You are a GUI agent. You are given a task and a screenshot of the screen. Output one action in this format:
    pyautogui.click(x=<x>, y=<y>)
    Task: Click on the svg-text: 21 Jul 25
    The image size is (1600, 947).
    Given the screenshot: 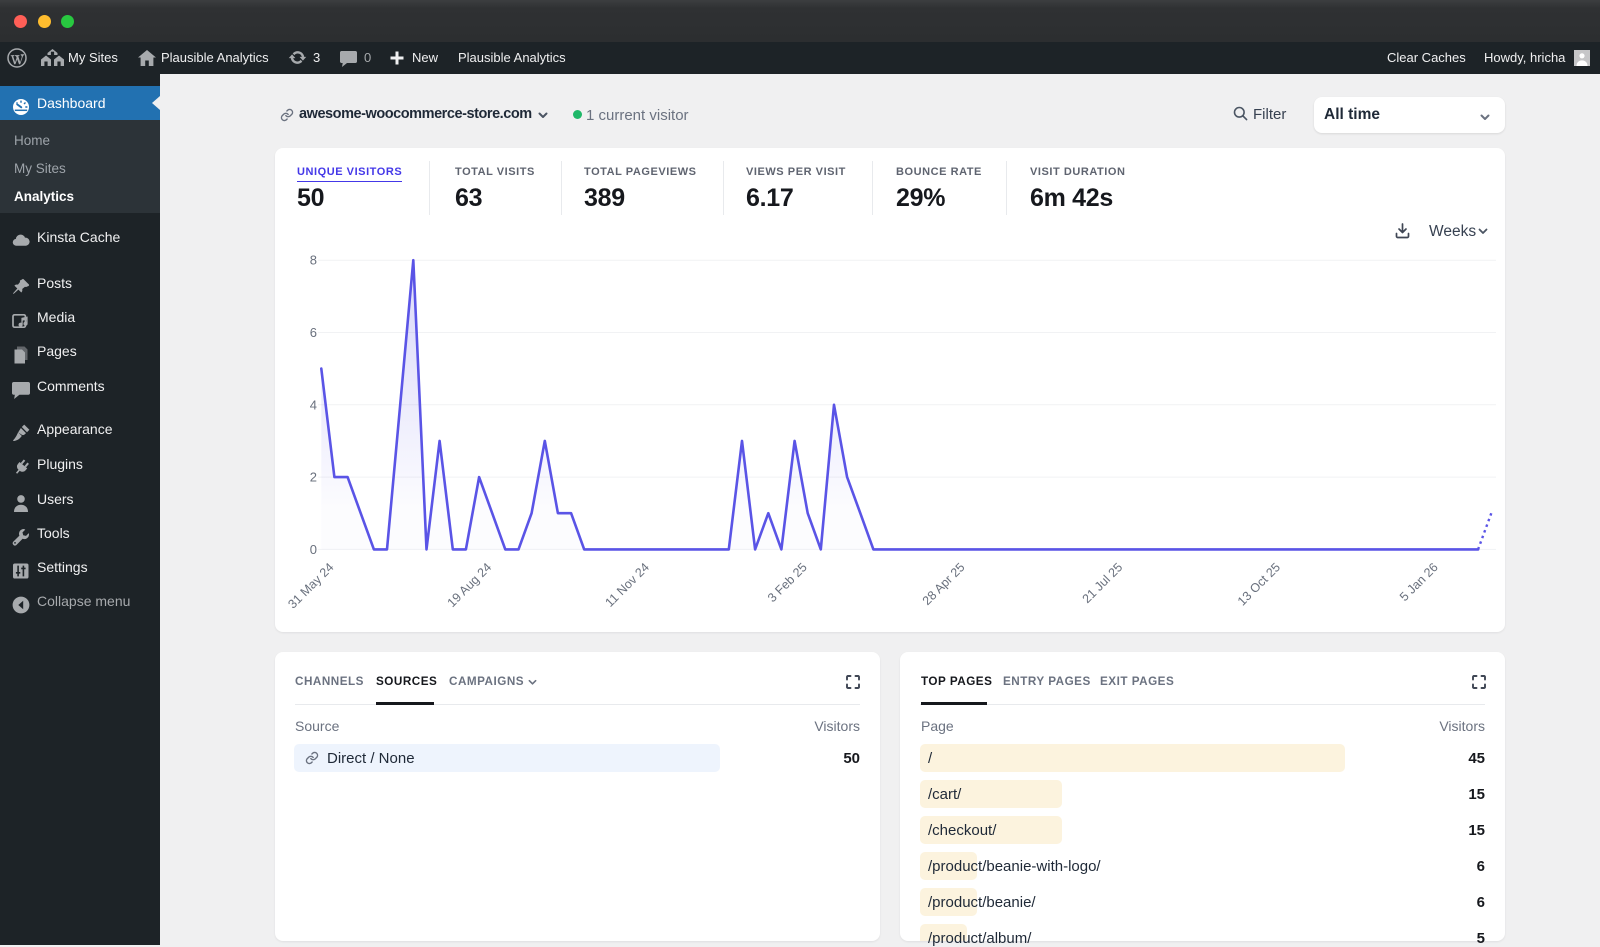 What is the action you would take?
    pyautogui.click(x=1103, y=583)
    